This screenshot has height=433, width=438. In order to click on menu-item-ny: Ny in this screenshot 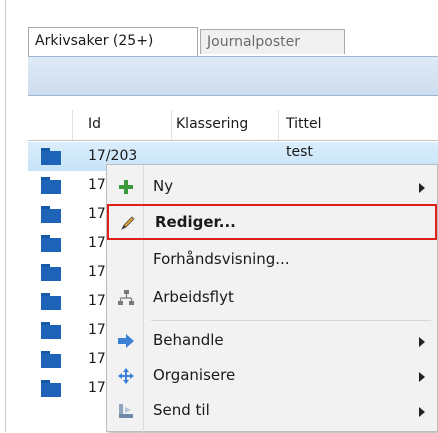, I will do `click(272, 187)`.